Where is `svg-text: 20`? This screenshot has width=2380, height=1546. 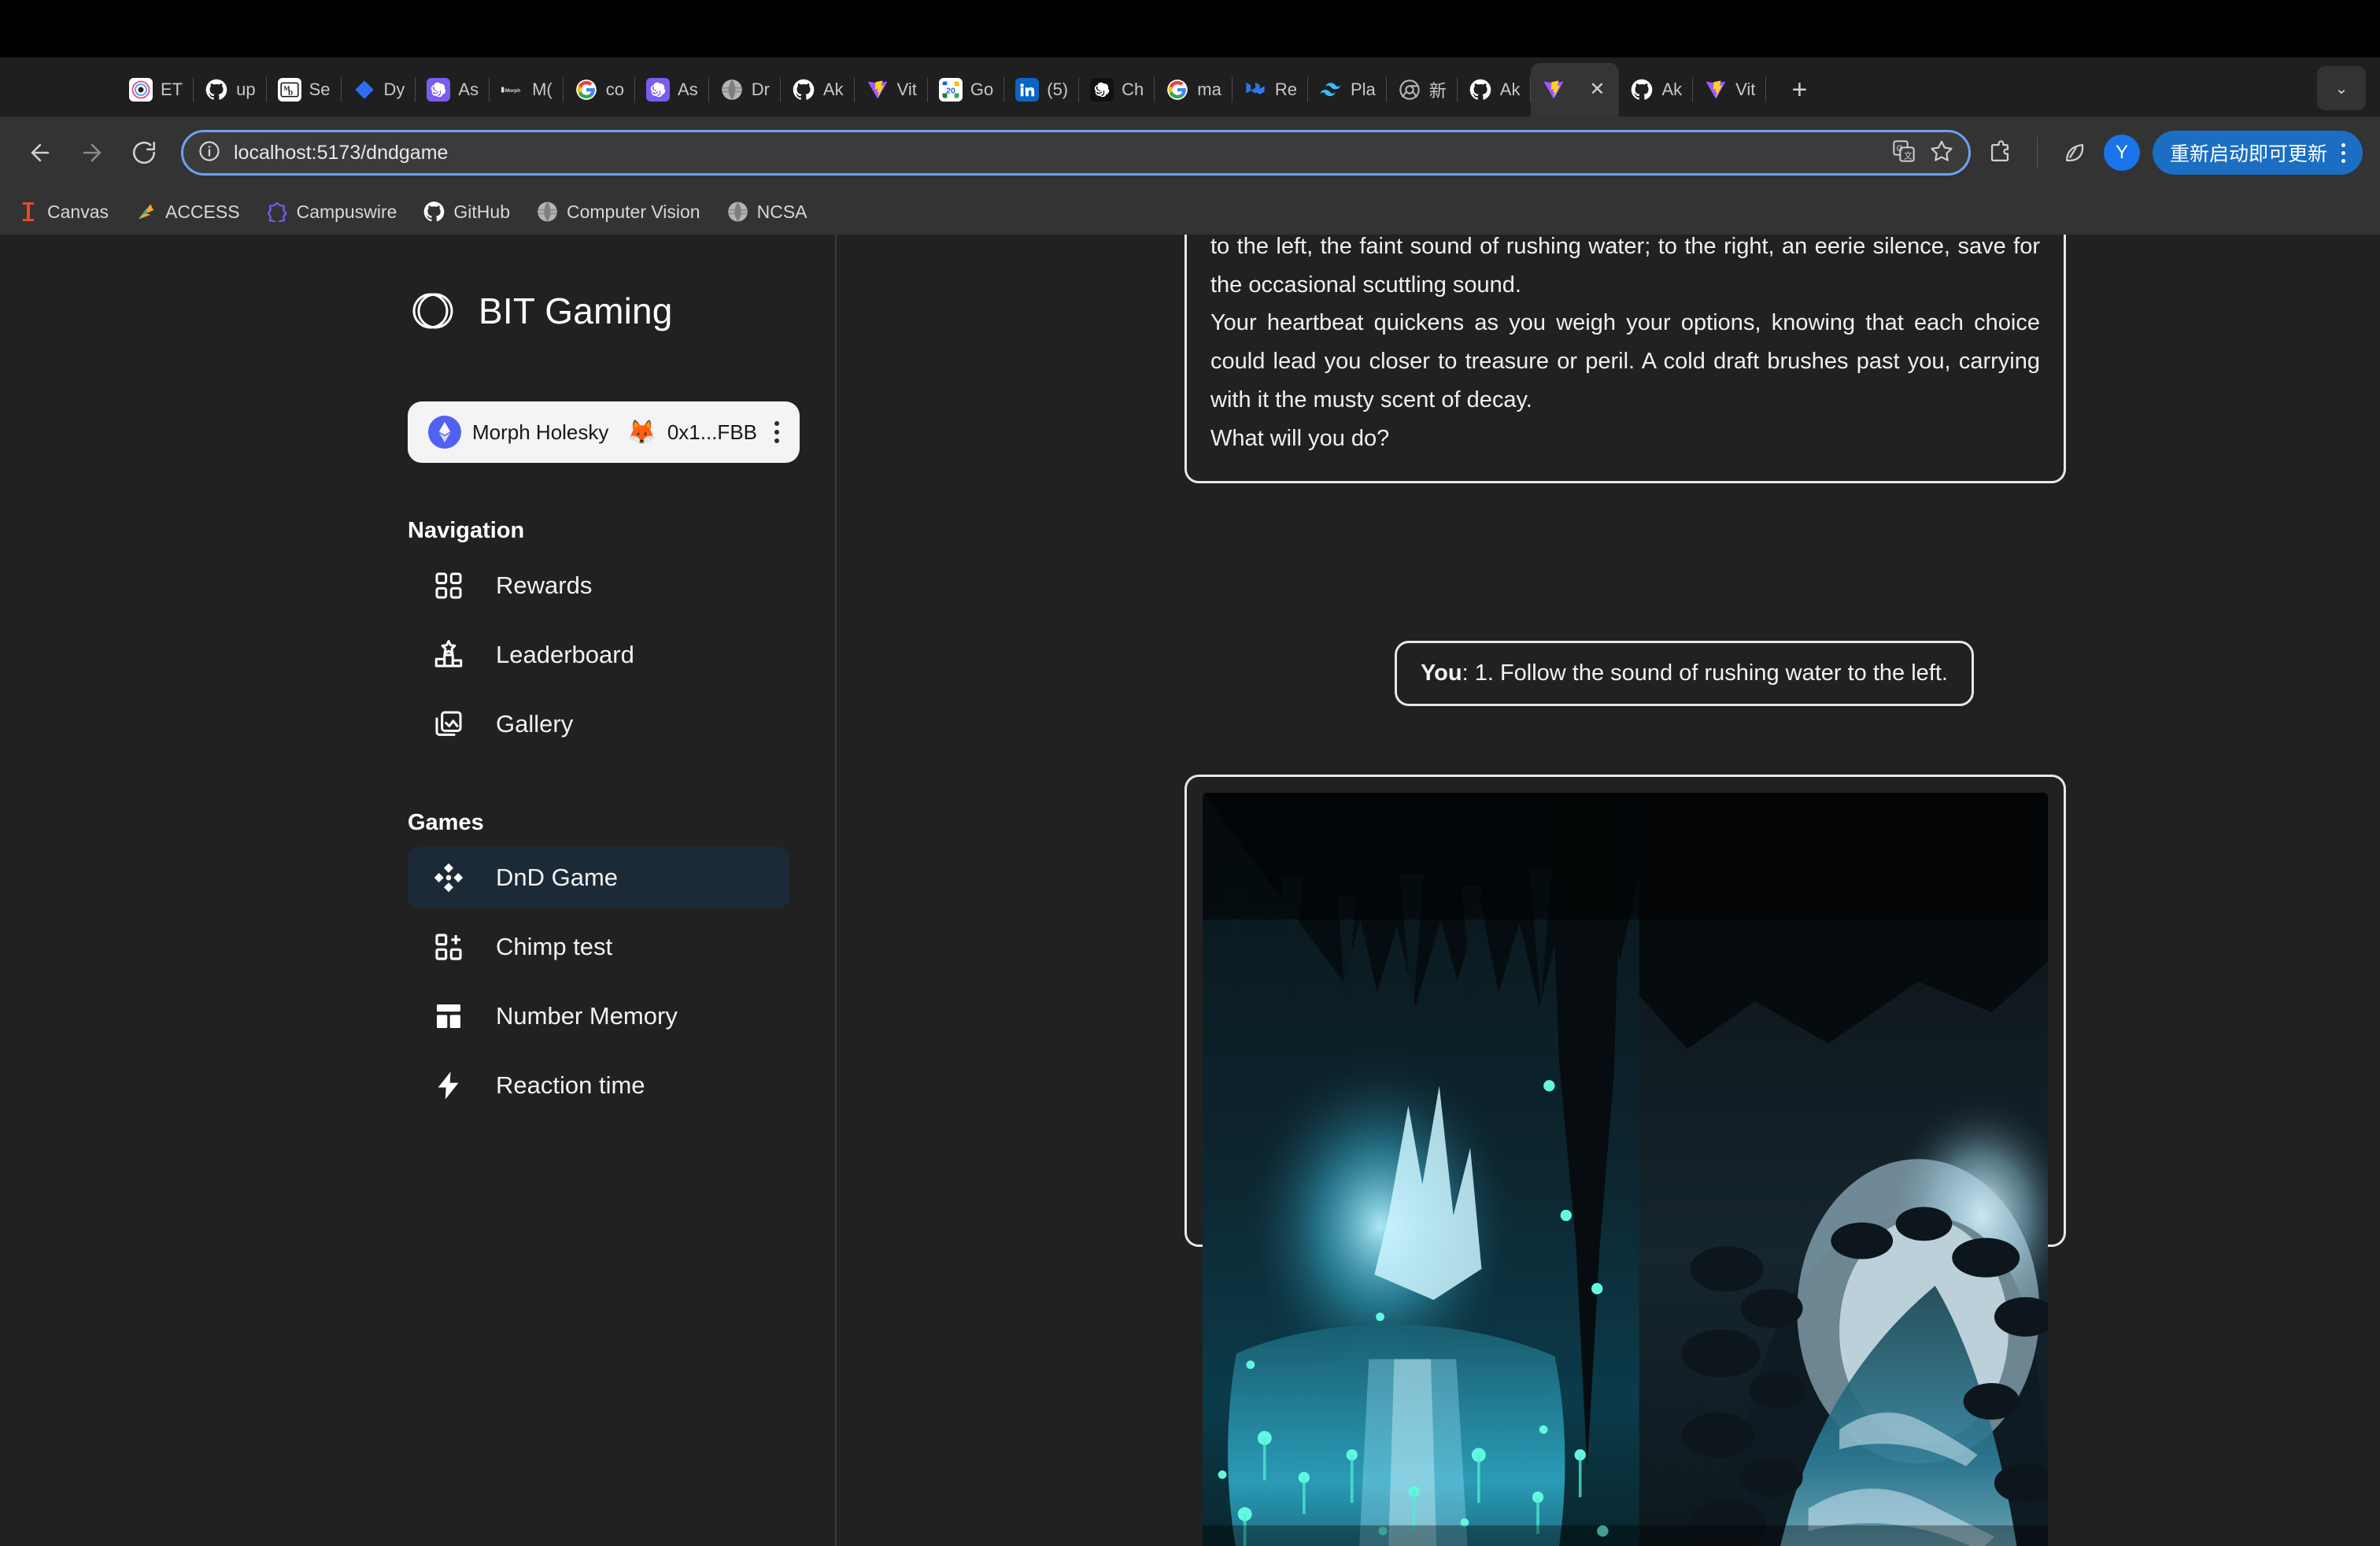
svg-text: 20 is located at coordinates (950, 91).